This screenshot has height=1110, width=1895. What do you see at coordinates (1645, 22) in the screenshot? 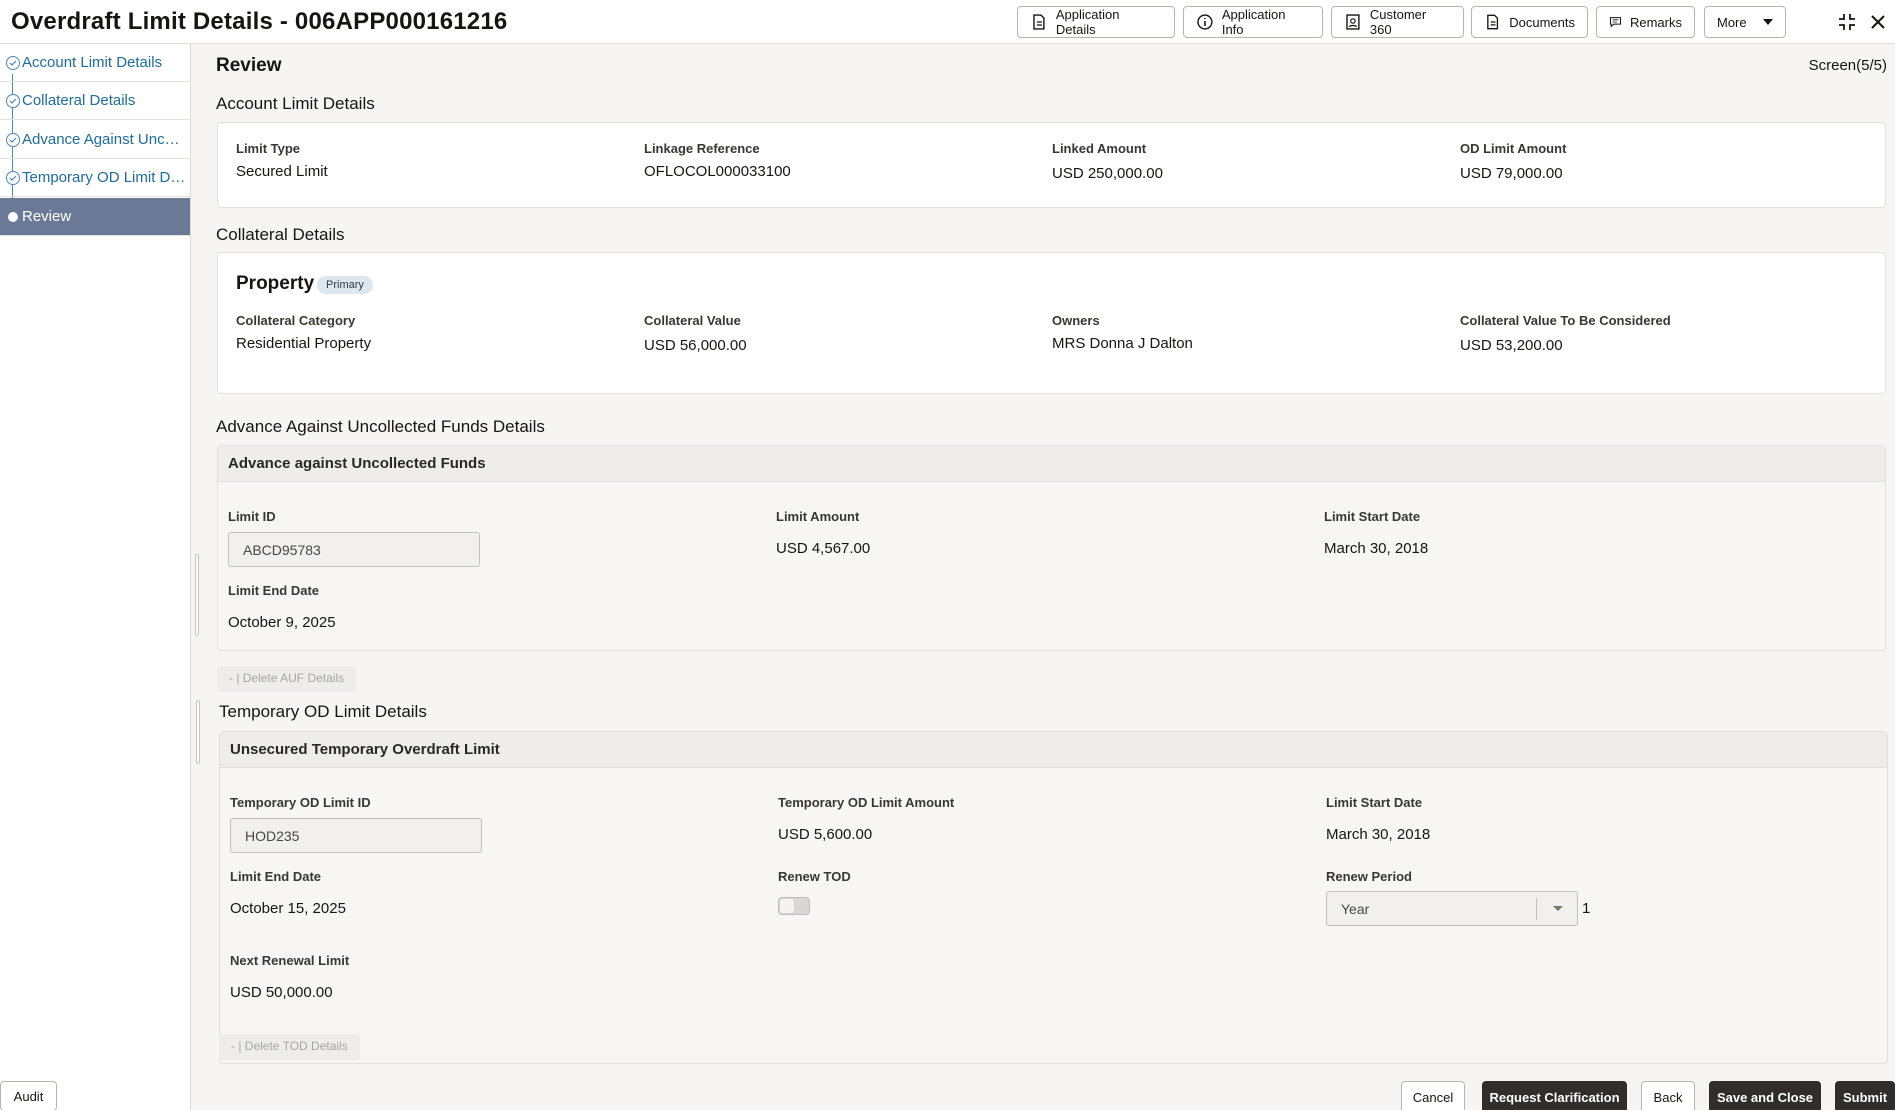
I see `remarks-button: Remarks` at bounding box center [1645, 22].